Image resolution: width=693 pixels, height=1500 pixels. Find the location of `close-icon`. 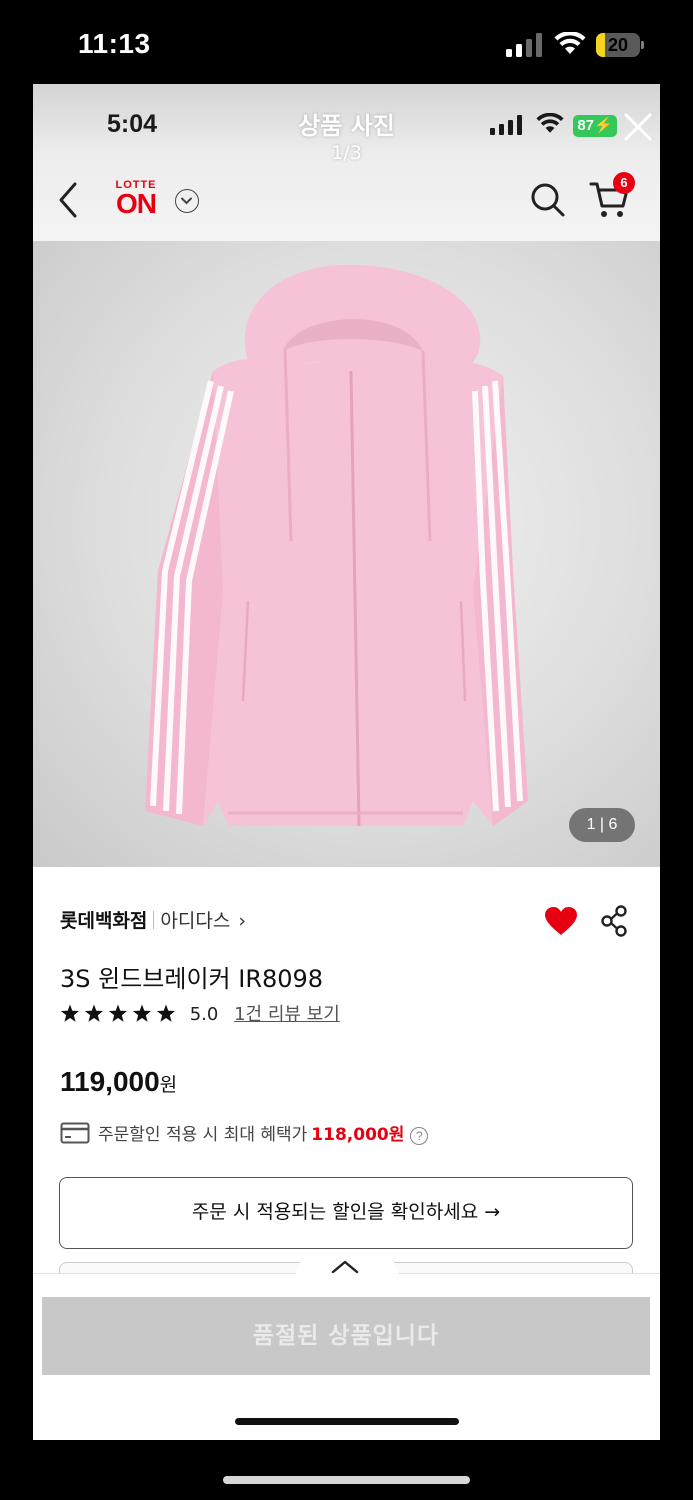

close-icon is located at coordinates (638, 127).